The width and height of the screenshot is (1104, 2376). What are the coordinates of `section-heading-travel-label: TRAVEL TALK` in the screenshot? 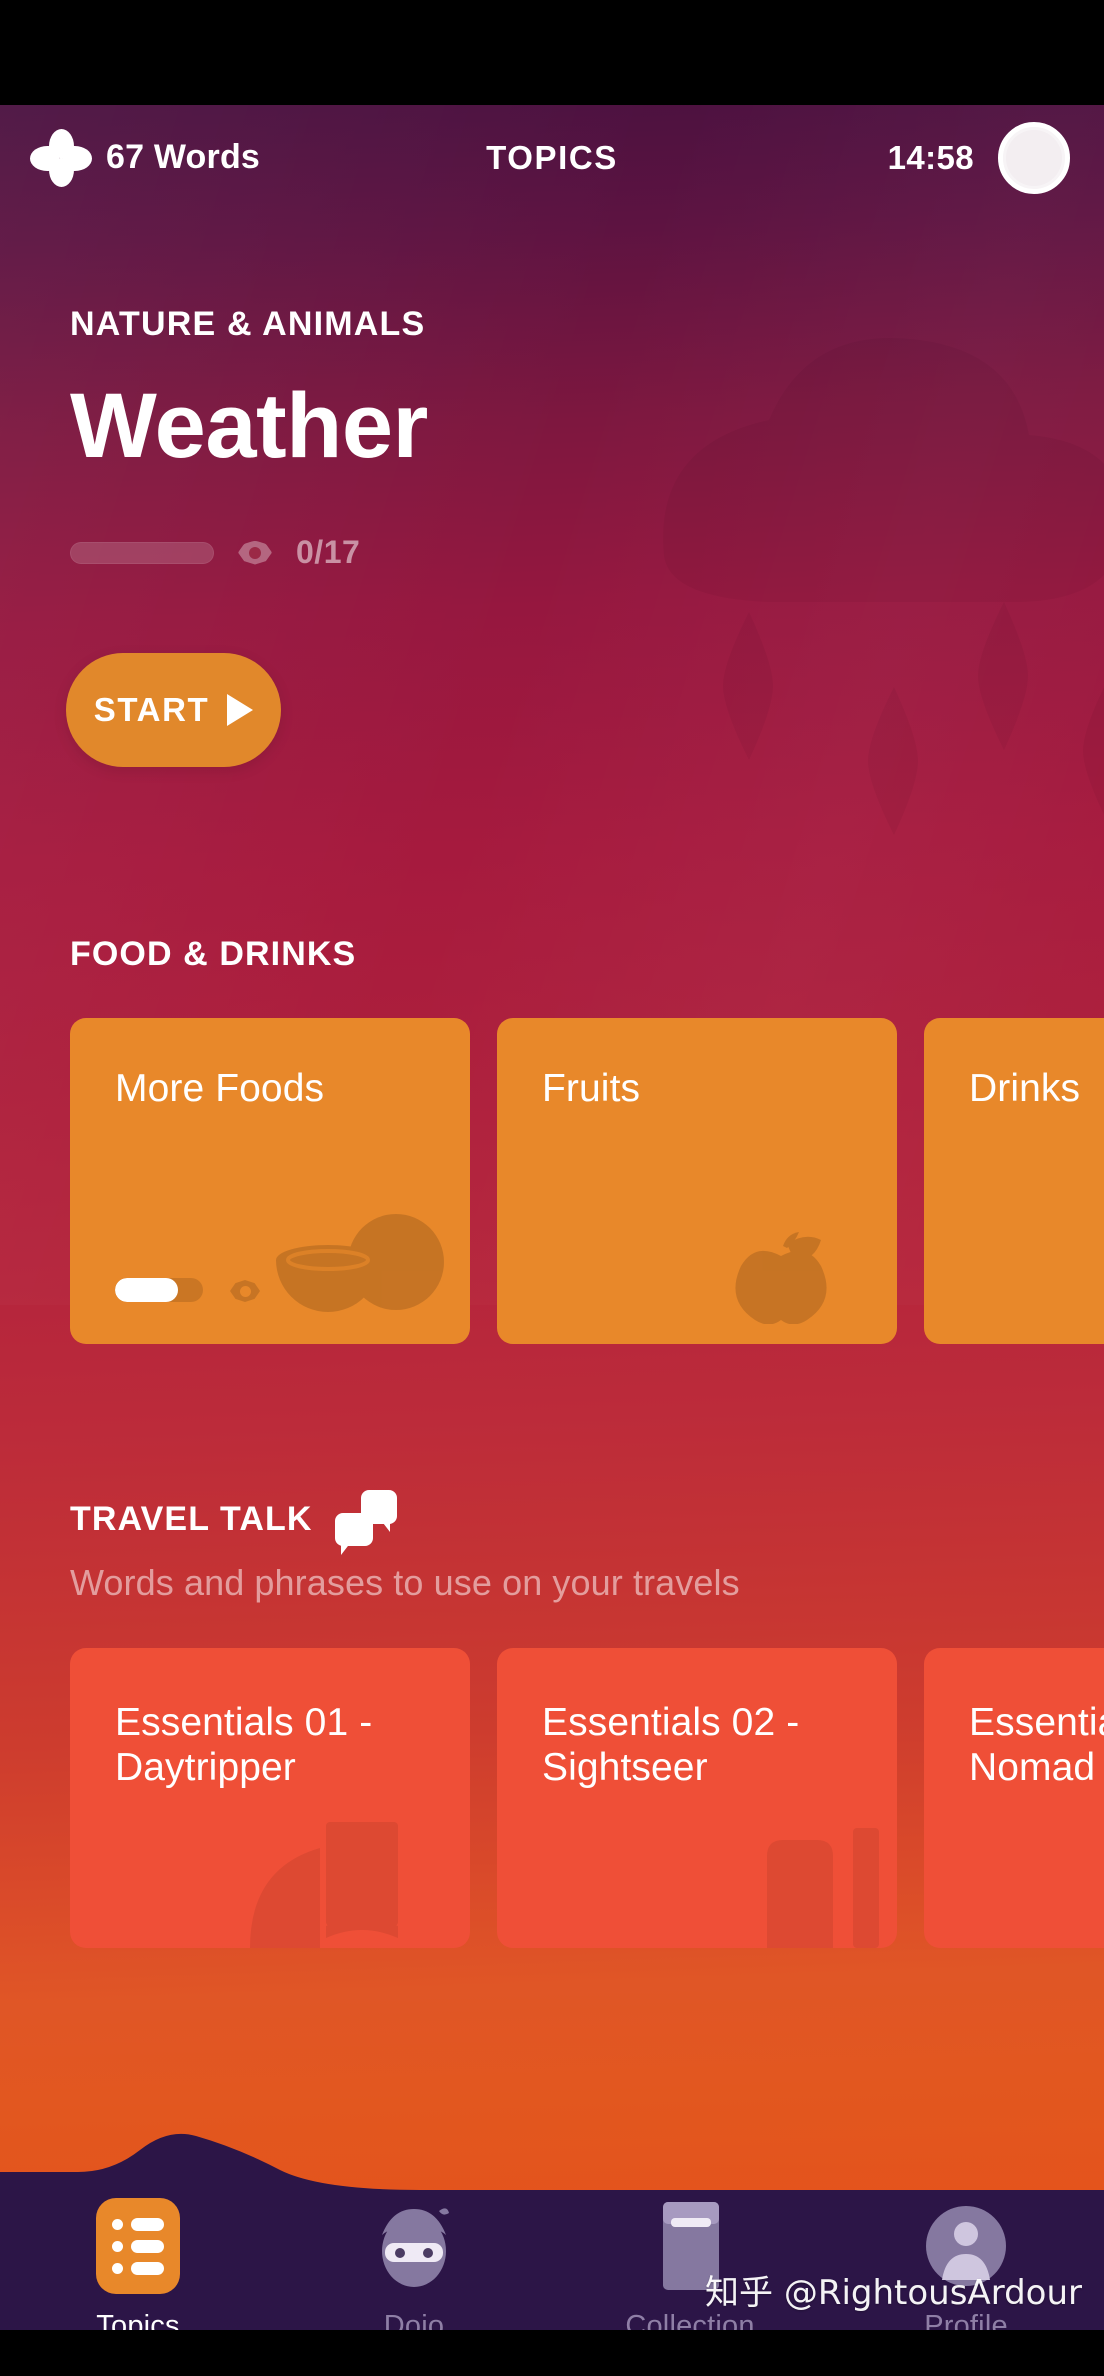 It's located at (191, 1518).